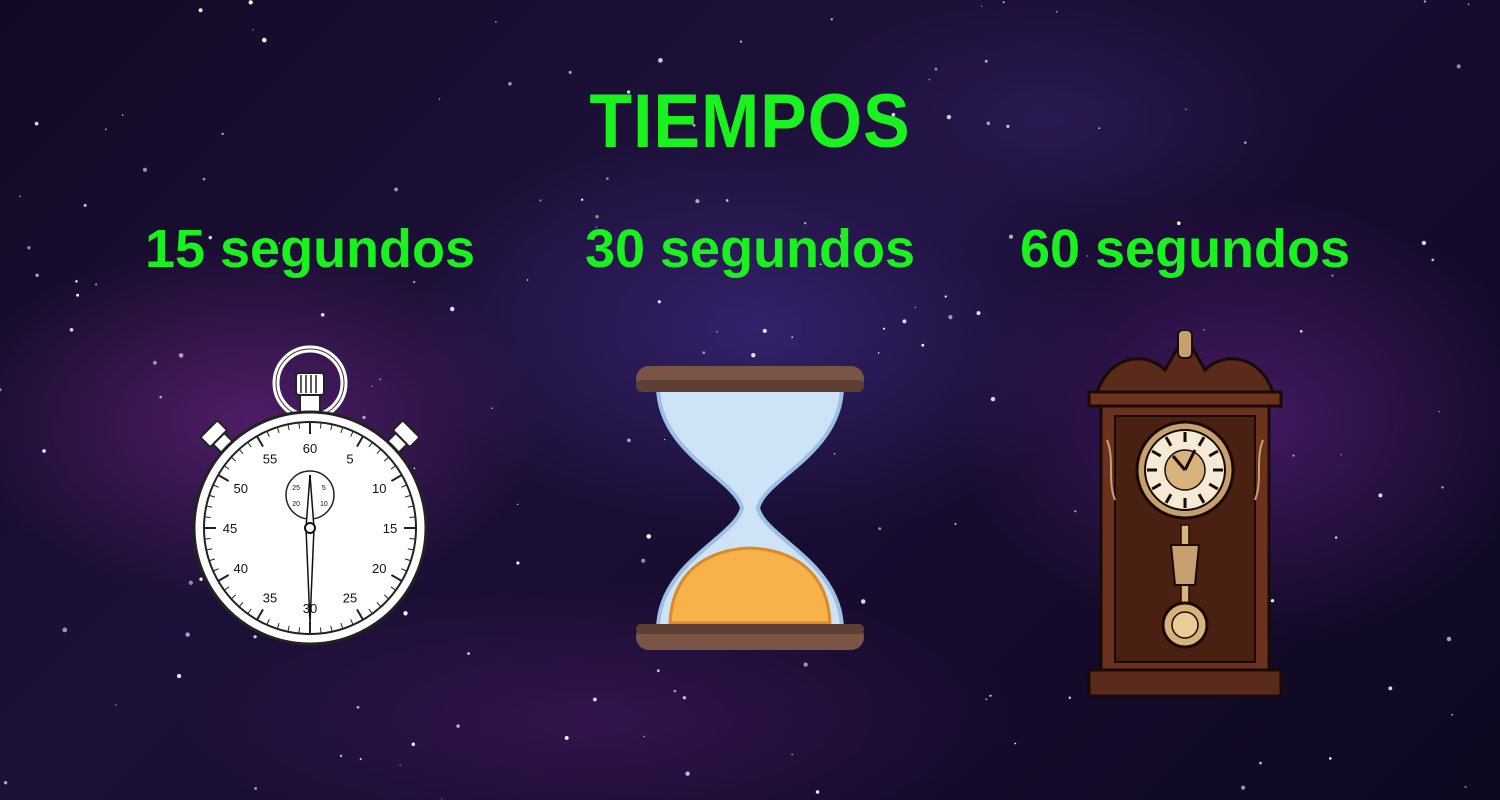 The image size is (1500, 800). I want to click on stopwatch-dial-number: 35, so click(270, 597).